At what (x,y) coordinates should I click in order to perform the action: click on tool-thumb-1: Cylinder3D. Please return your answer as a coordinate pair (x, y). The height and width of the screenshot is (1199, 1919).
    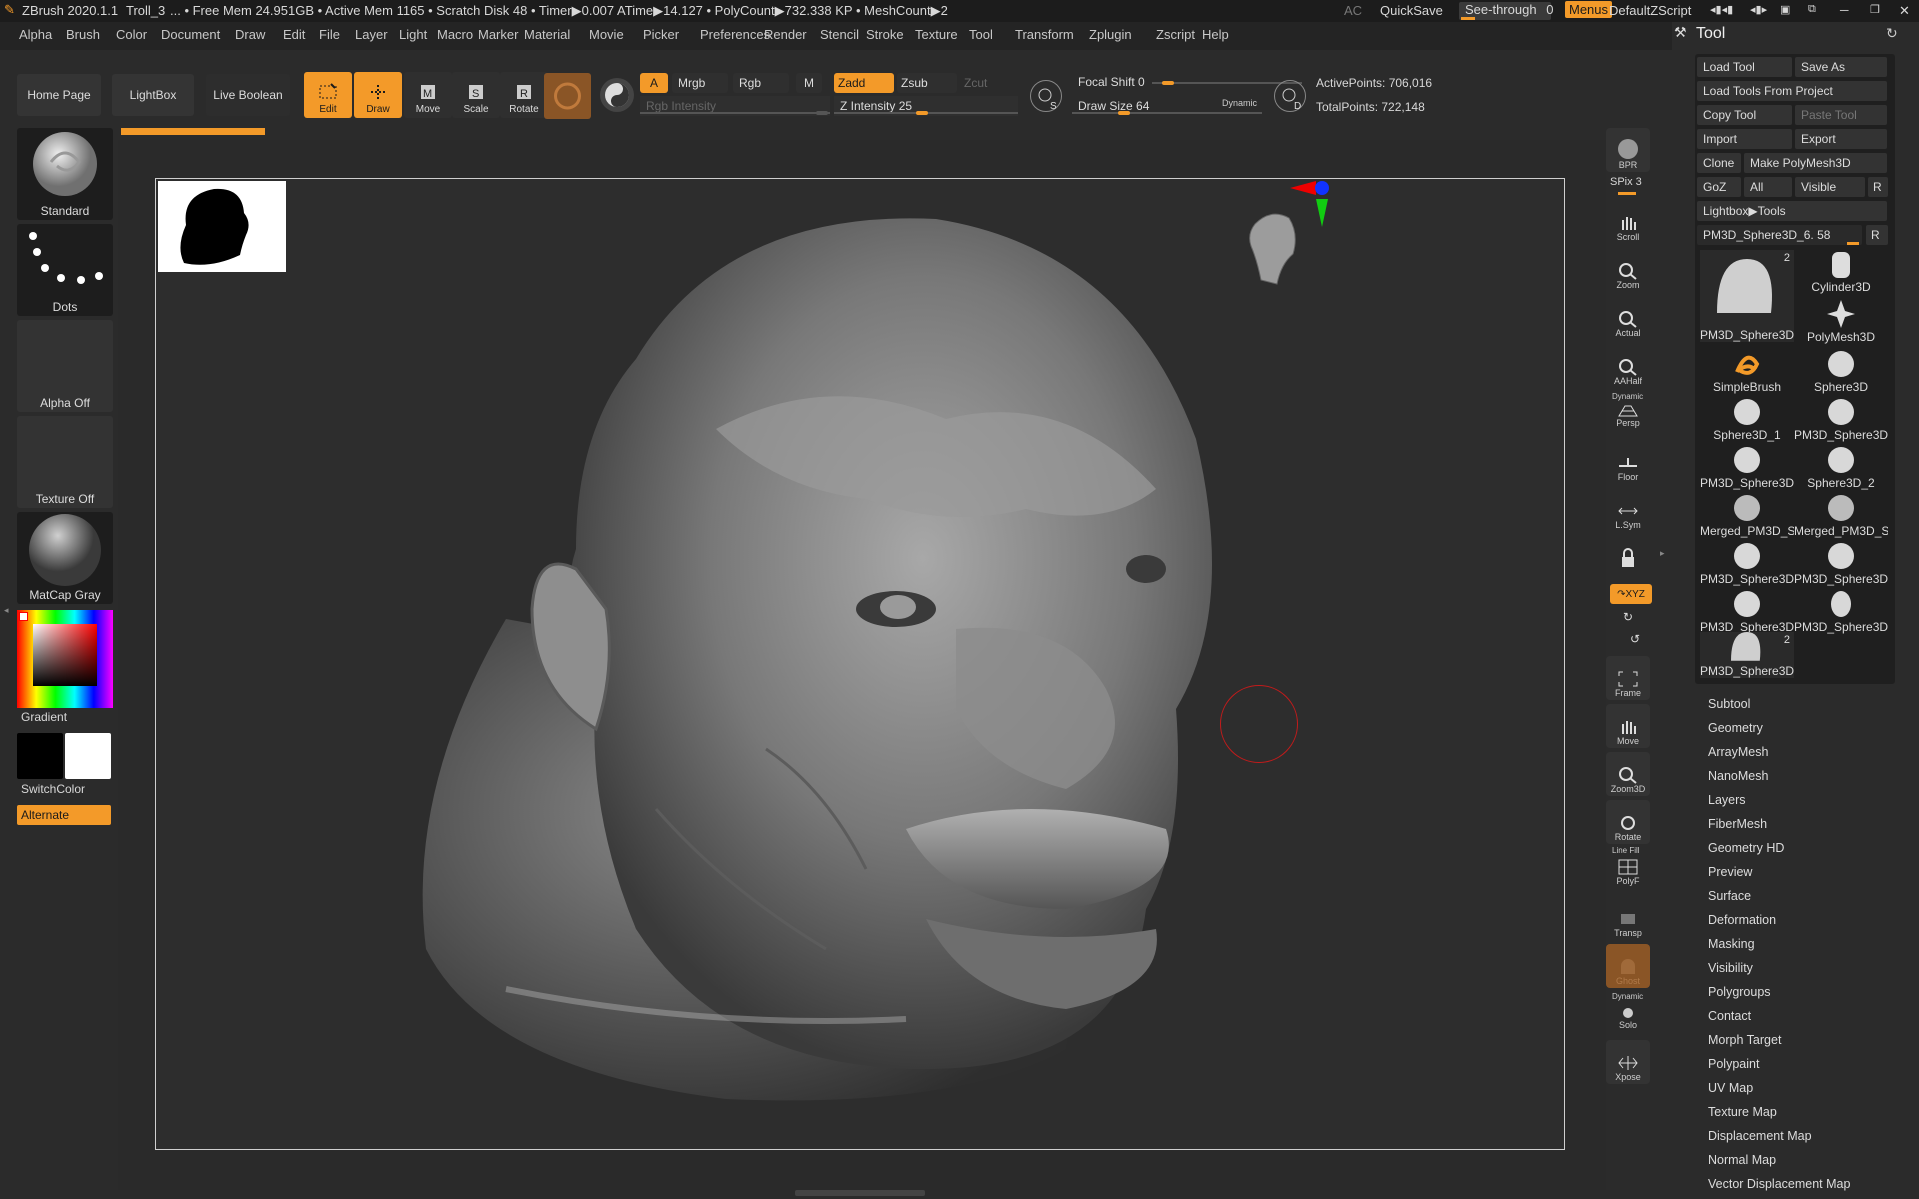
    Looking at the image, I should click on (1841, 272).